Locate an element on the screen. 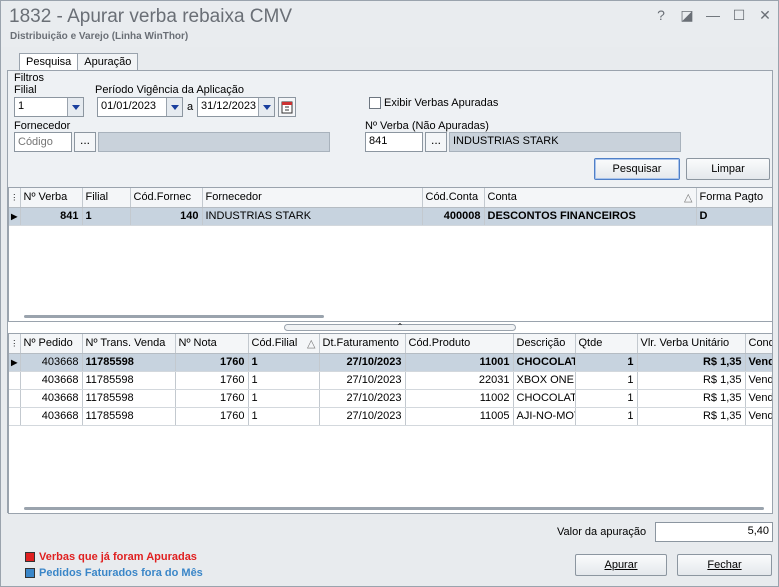 The width and height of the screenshot is (779, 587). cell: CHOCOLATE is located at coordinates (544, 398).